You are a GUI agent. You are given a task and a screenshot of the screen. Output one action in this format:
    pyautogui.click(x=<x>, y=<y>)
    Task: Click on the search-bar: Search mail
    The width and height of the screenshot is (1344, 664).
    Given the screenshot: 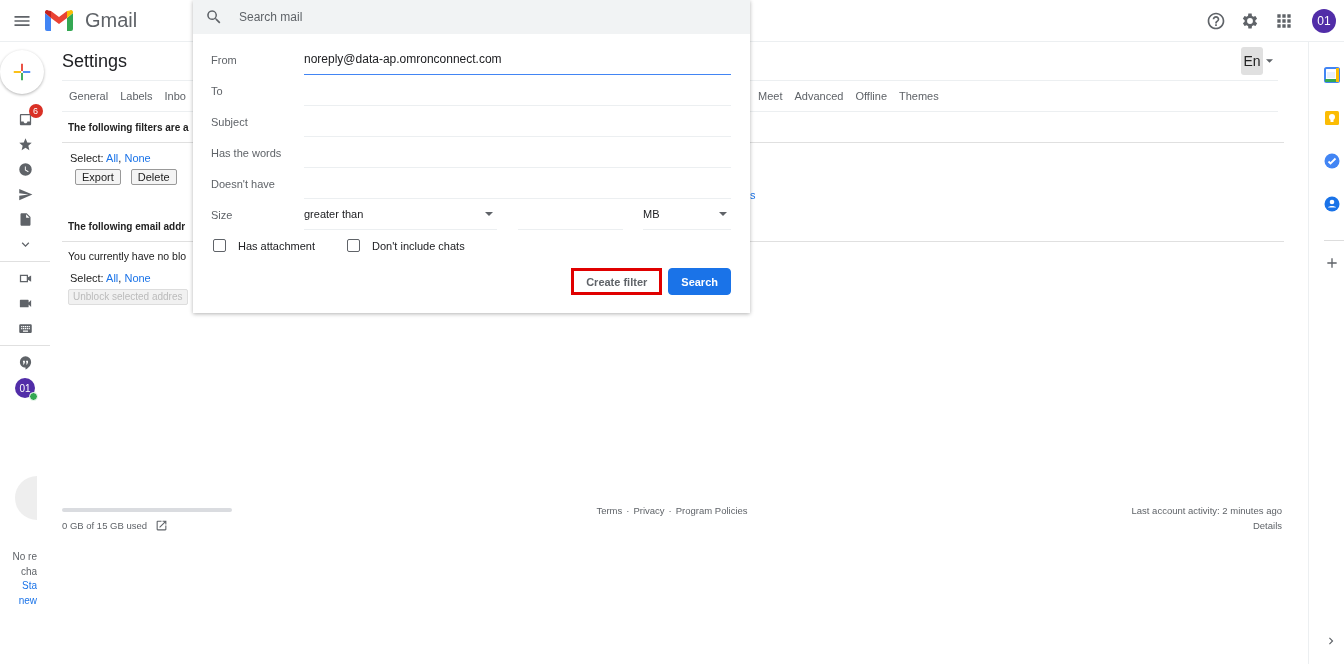 What is the action you would take?
    pyautogui.click(x=471, y=17)
    